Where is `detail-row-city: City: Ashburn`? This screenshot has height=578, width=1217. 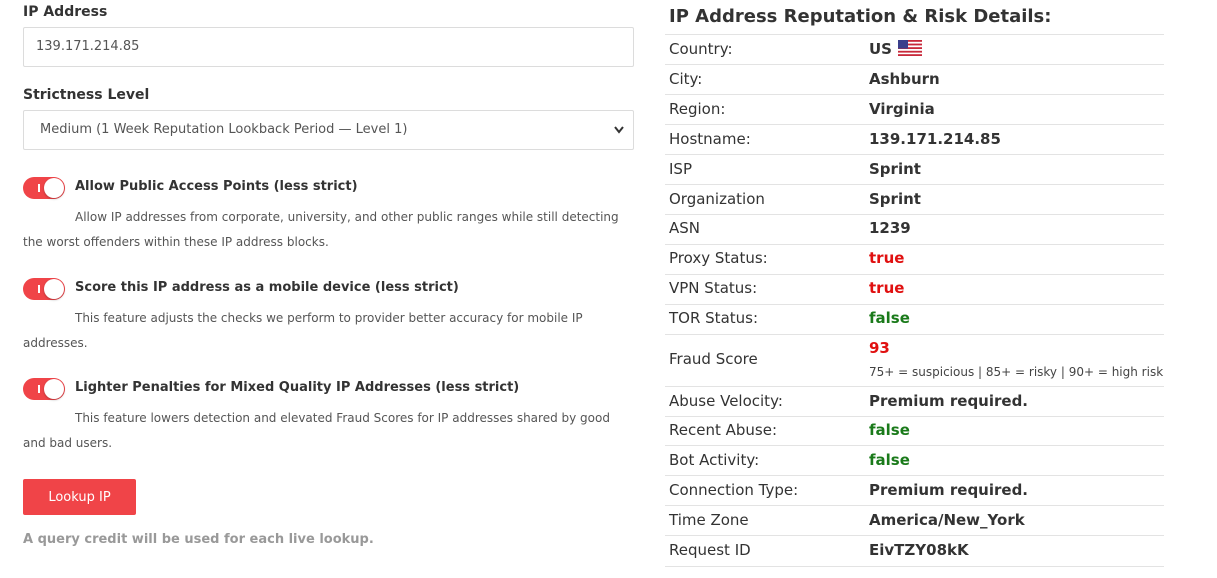
detail-row-city: City: Ashburn is located at coordinates (914, 79).